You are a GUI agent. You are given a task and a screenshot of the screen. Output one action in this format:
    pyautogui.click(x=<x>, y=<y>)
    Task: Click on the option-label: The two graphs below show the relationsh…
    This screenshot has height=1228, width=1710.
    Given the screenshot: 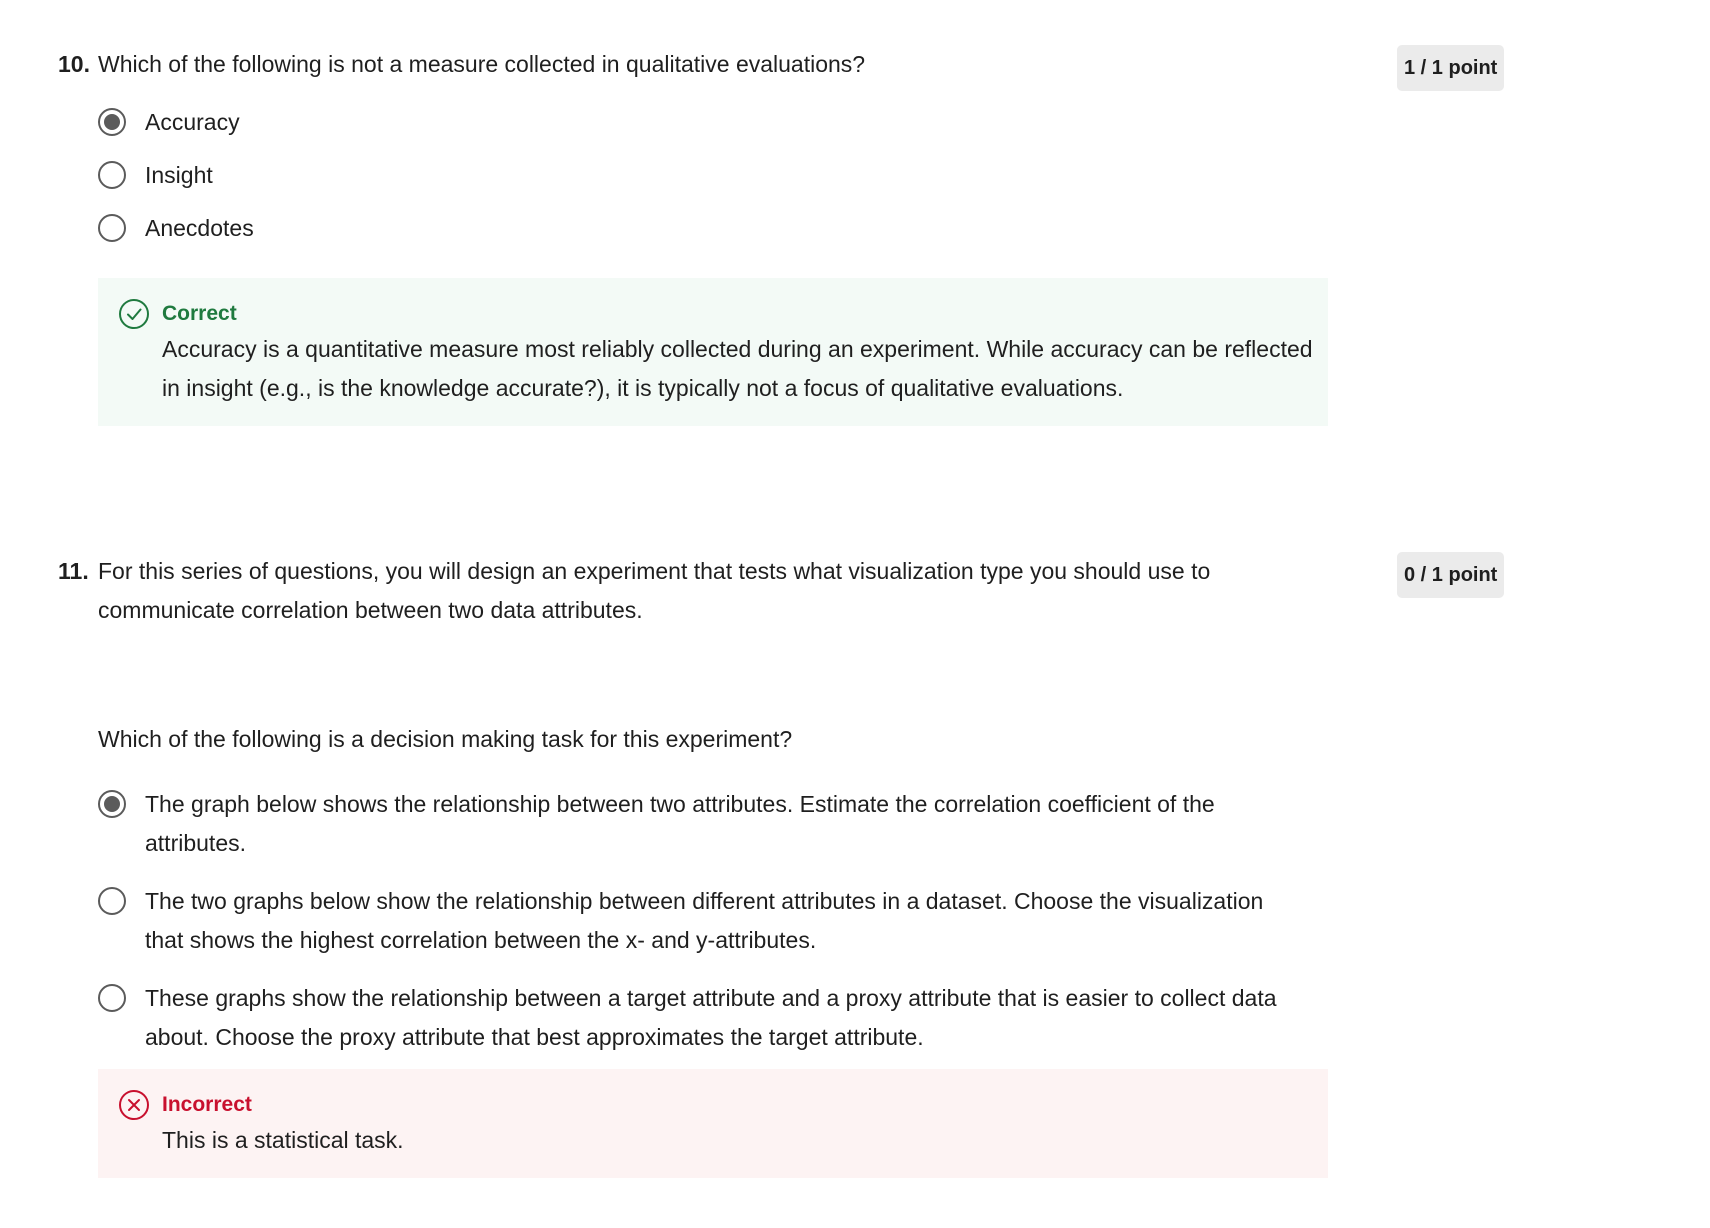 What is the action you would take?
    pyautogui.click(x=704, y=920)
    